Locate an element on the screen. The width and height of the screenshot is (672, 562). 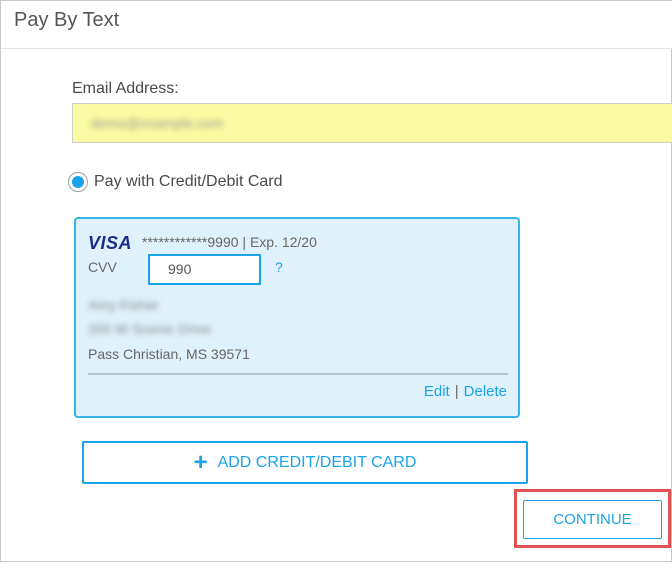
cvv-input: 990 is located at coordinates (204, 269).